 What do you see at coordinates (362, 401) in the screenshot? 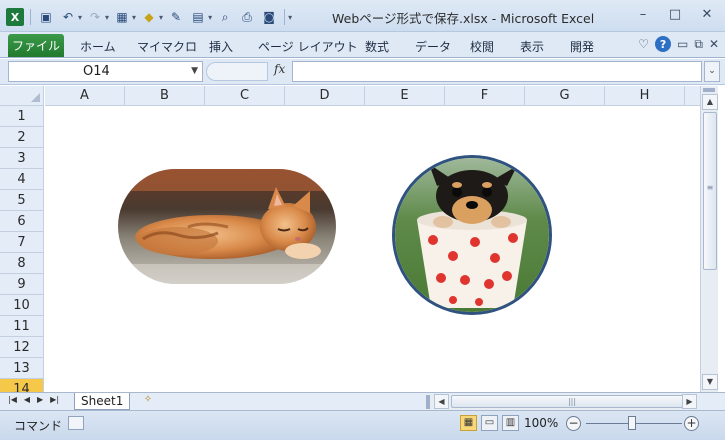
I see `sheet-tab-bar: |◀ ◀ ▶ ▶| Sheet1 ✧ ◀ ||| ▶` at bounding box center [362, 401].